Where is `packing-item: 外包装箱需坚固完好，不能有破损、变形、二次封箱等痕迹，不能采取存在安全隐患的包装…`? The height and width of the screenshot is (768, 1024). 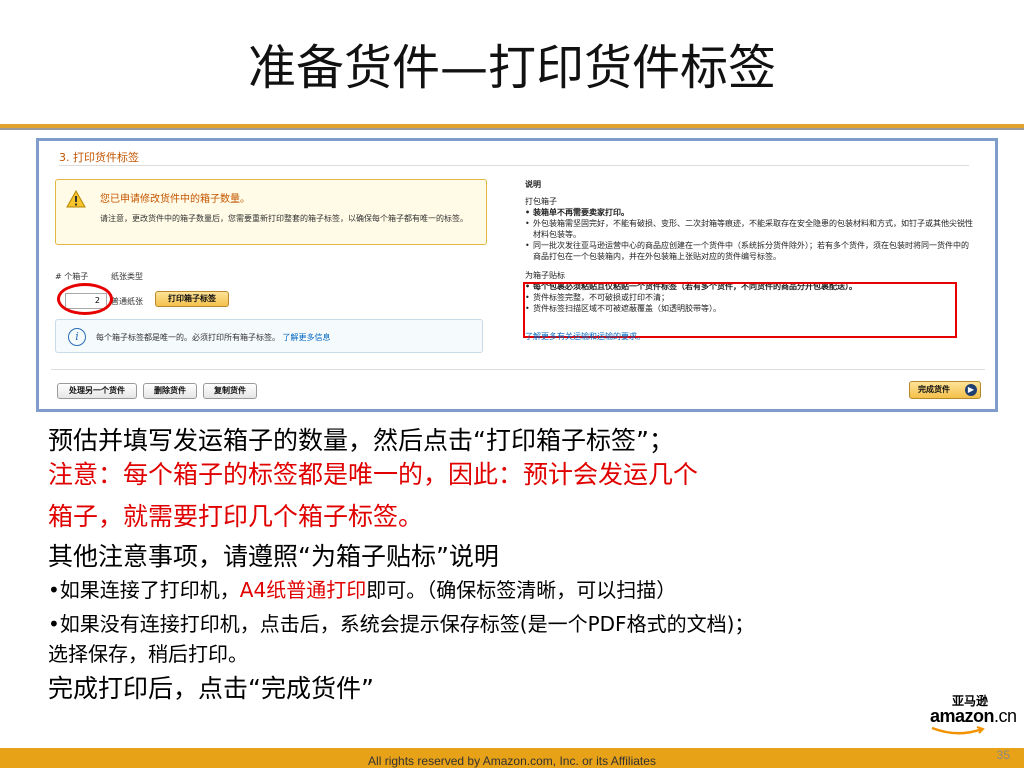 packing-item: 外包装箱需坚固完好，不能有破损、变形、二次封箱等痕迹，不能采取存在安全隐患的包装… is located at coordinates (749, 229).